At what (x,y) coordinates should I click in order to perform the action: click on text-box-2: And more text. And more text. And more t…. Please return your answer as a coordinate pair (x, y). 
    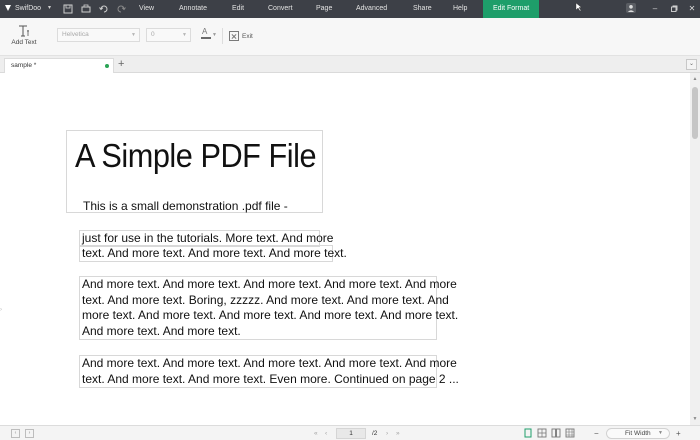
    Looking at the image, I should click on (269, 308).